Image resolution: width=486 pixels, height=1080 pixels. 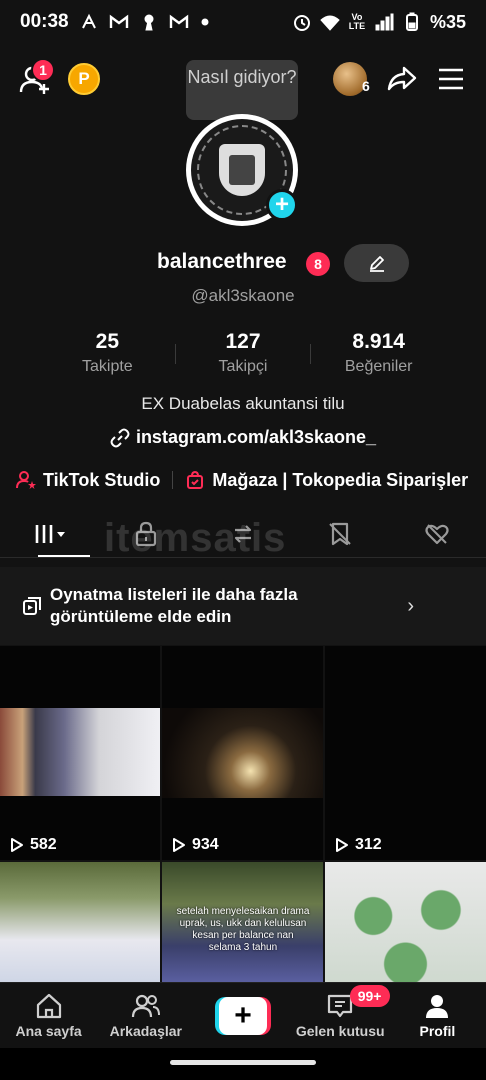 What do you see at coordinates (149, 22) in the screenshot?
I see `keyhole-icon` at bounding box center [149, 22].